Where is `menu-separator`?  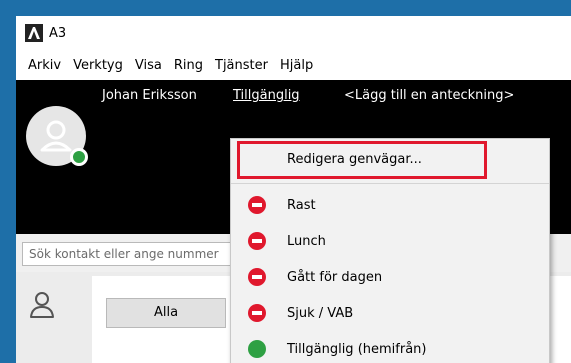
menu-separator is located at coordinates (390, 183).